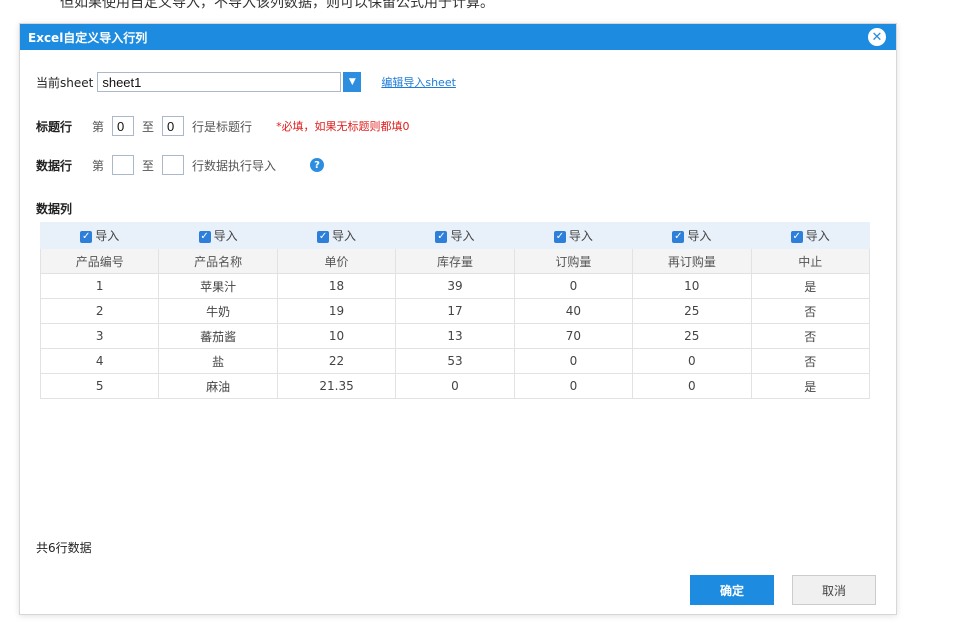 Image resolution: width=954 pixels, height=631 pixels. Describe the element at coordinates (148, 126) in the screenshot. I see `title-row-middle: 至` at that location.